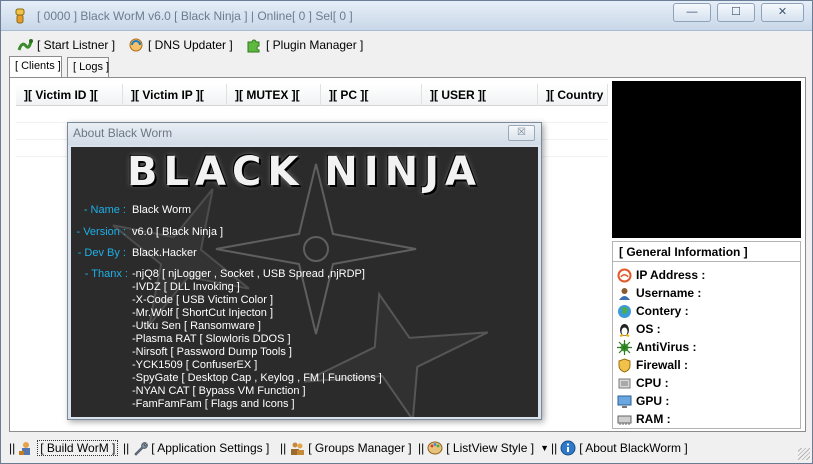 This screenshot has height=464, width=813. I want to click on version-label: - Version :, so click(101, 232).